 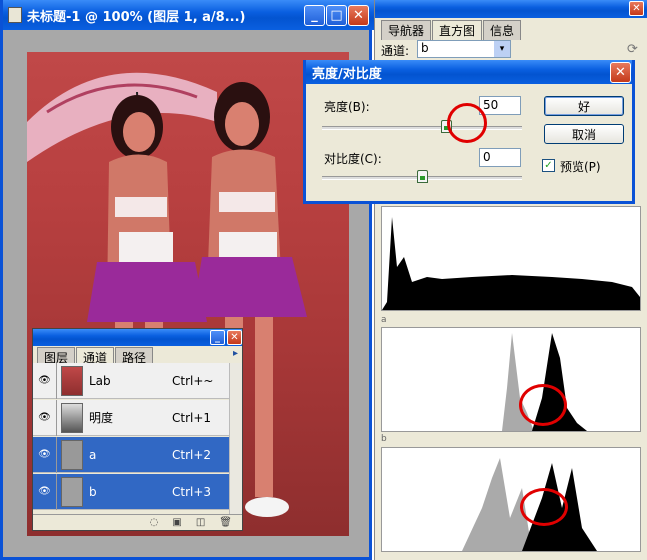 What do you see at coordinates (395, 51) in the screenshot?
I see `channel-select-label: 通道:` at bounding box center [395, 51].